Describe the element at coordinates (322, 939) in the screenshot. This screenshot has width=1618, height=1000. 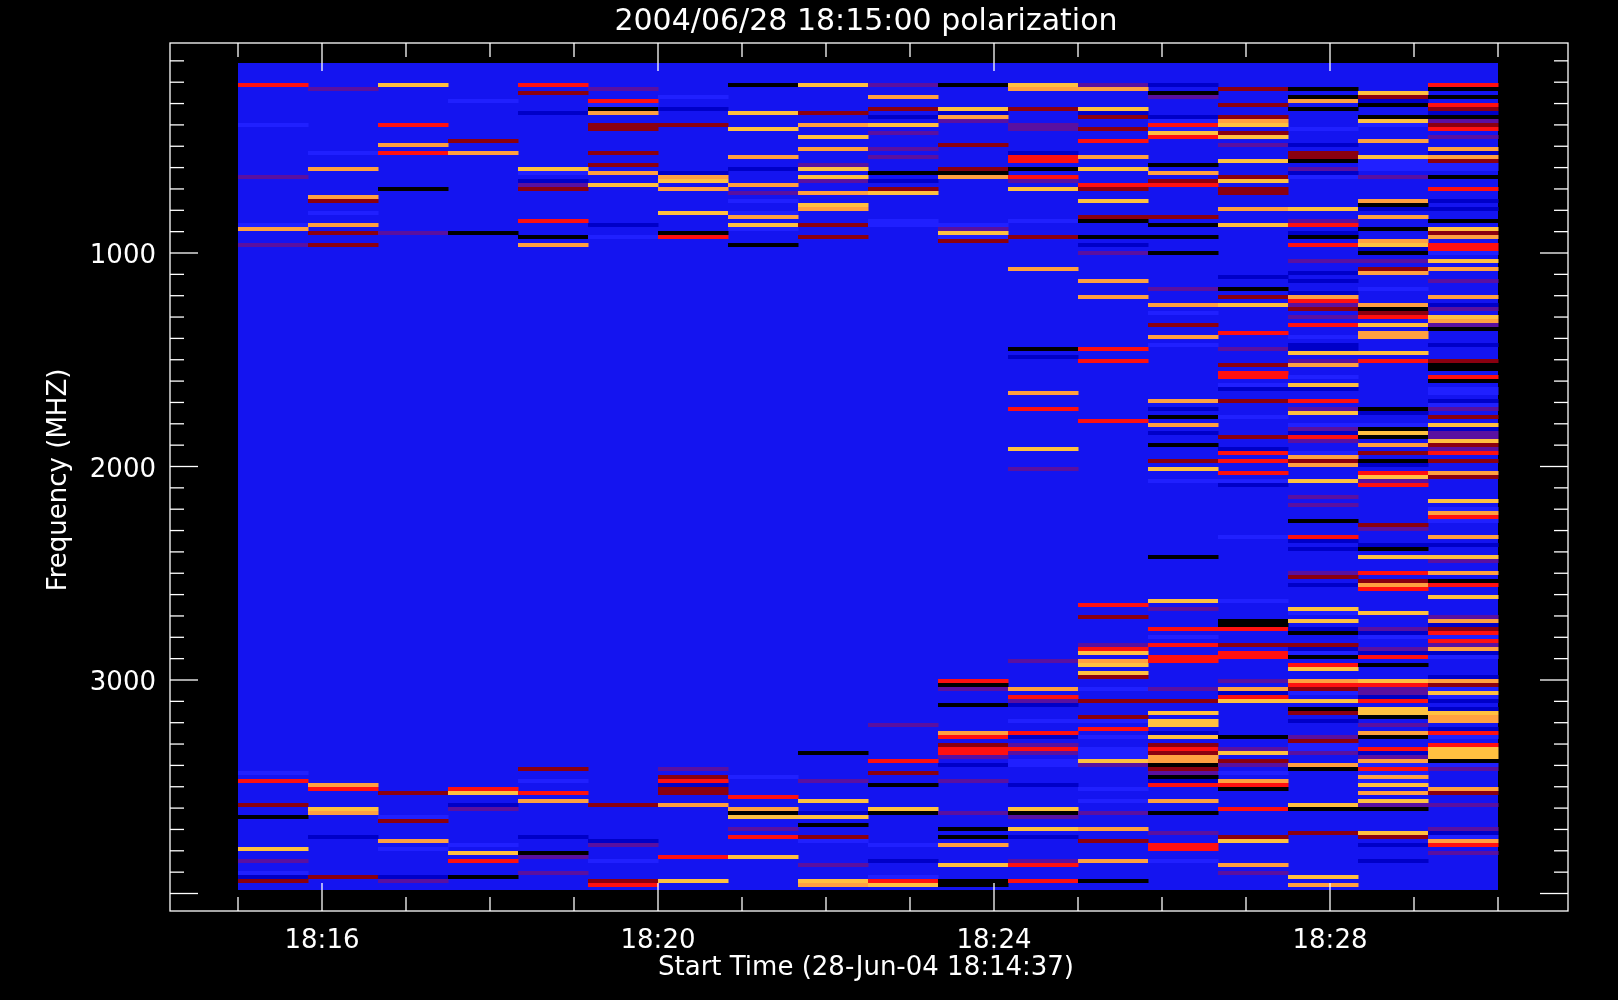
I see `tick-label: 18:16` at that location.